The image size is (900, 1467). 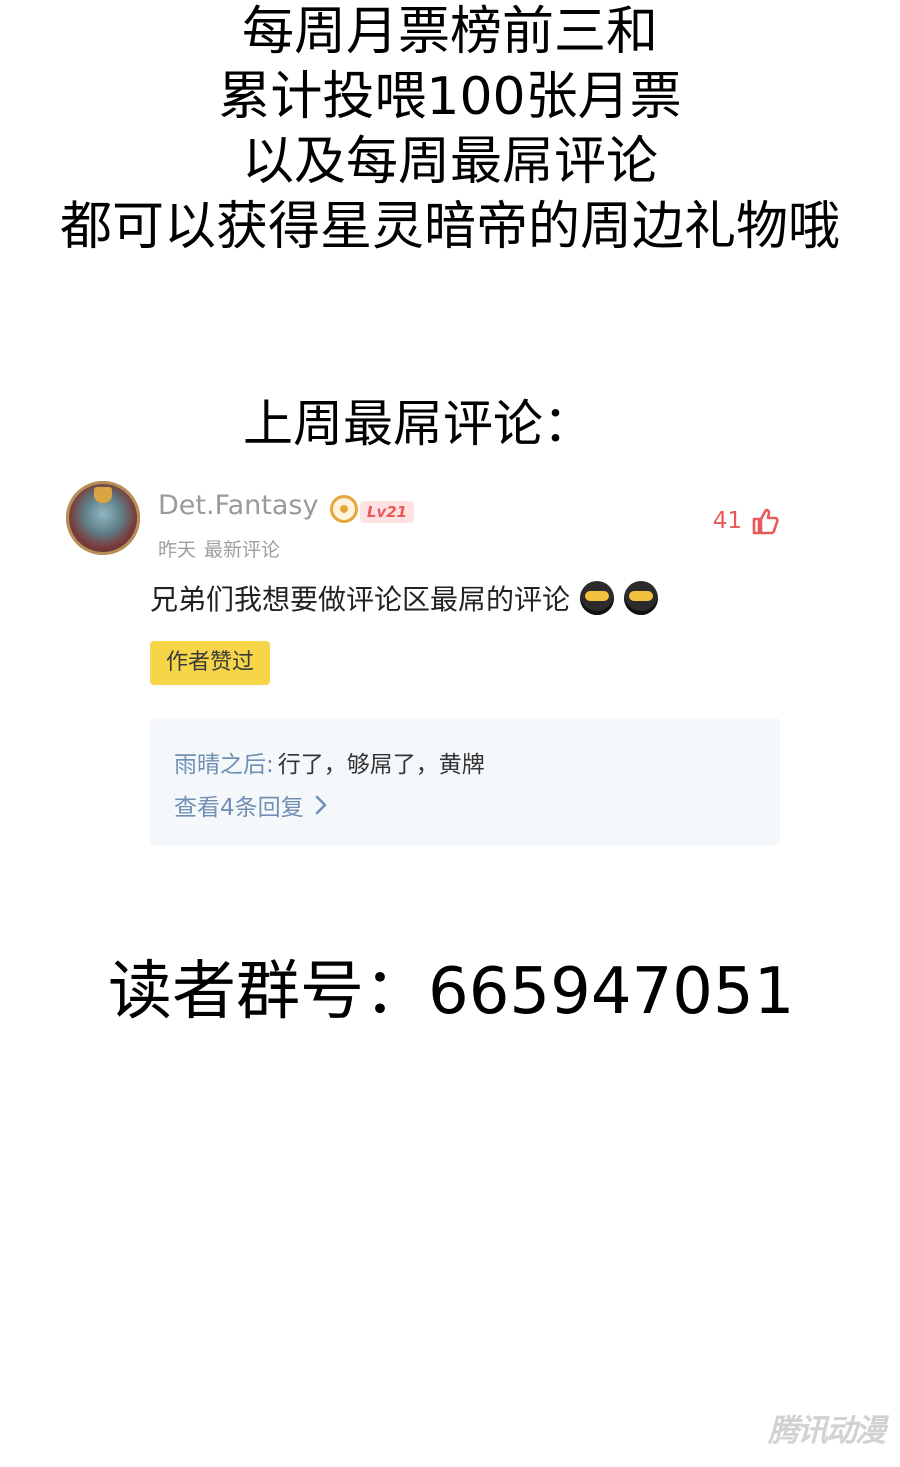 I want to click on promo-line-3: 以及每周最屌评论, so click(x=449, y=162).